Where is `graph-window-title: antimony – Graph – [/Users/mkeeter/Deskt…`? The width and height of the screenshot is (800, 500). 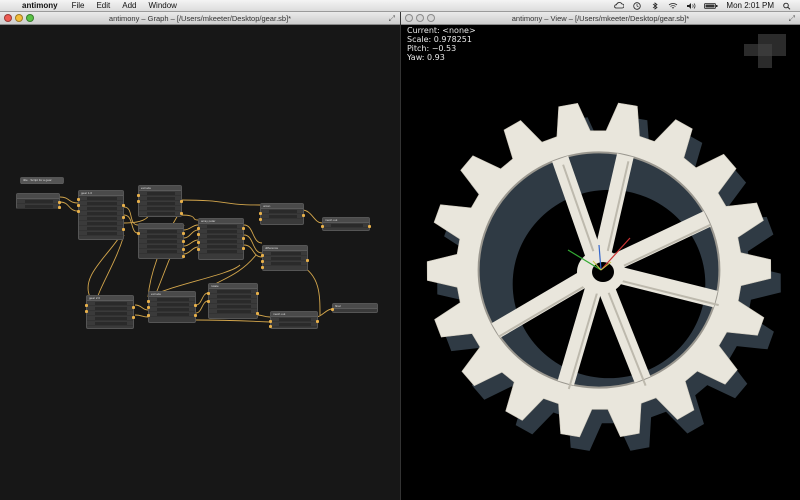 graph-window-title: antimony – Graph – [/Users/mkeeter/Deskt… is located at coordinates (200, 18).